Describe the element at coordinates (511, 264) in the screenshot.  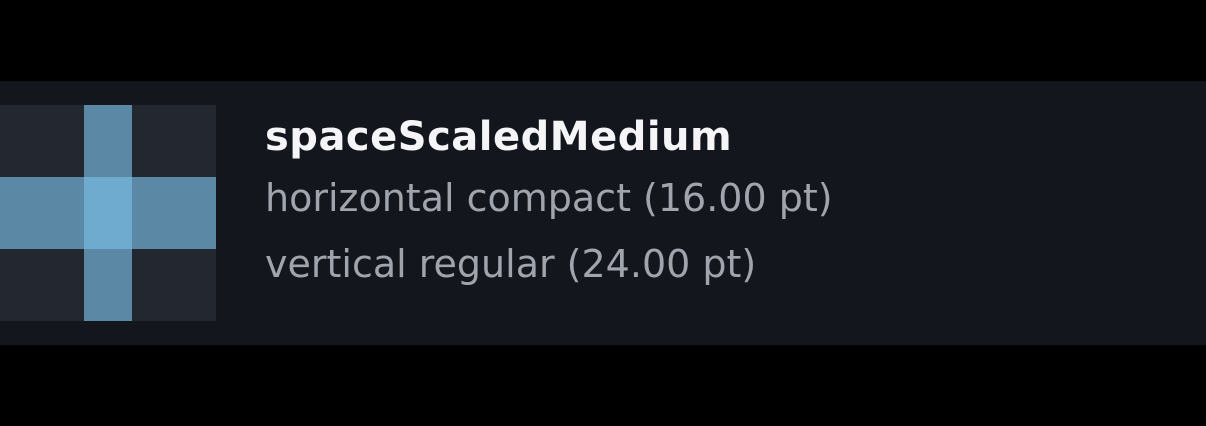
I see `vertical-spacing-label: vertical regular (24.00 pt)` at that location.